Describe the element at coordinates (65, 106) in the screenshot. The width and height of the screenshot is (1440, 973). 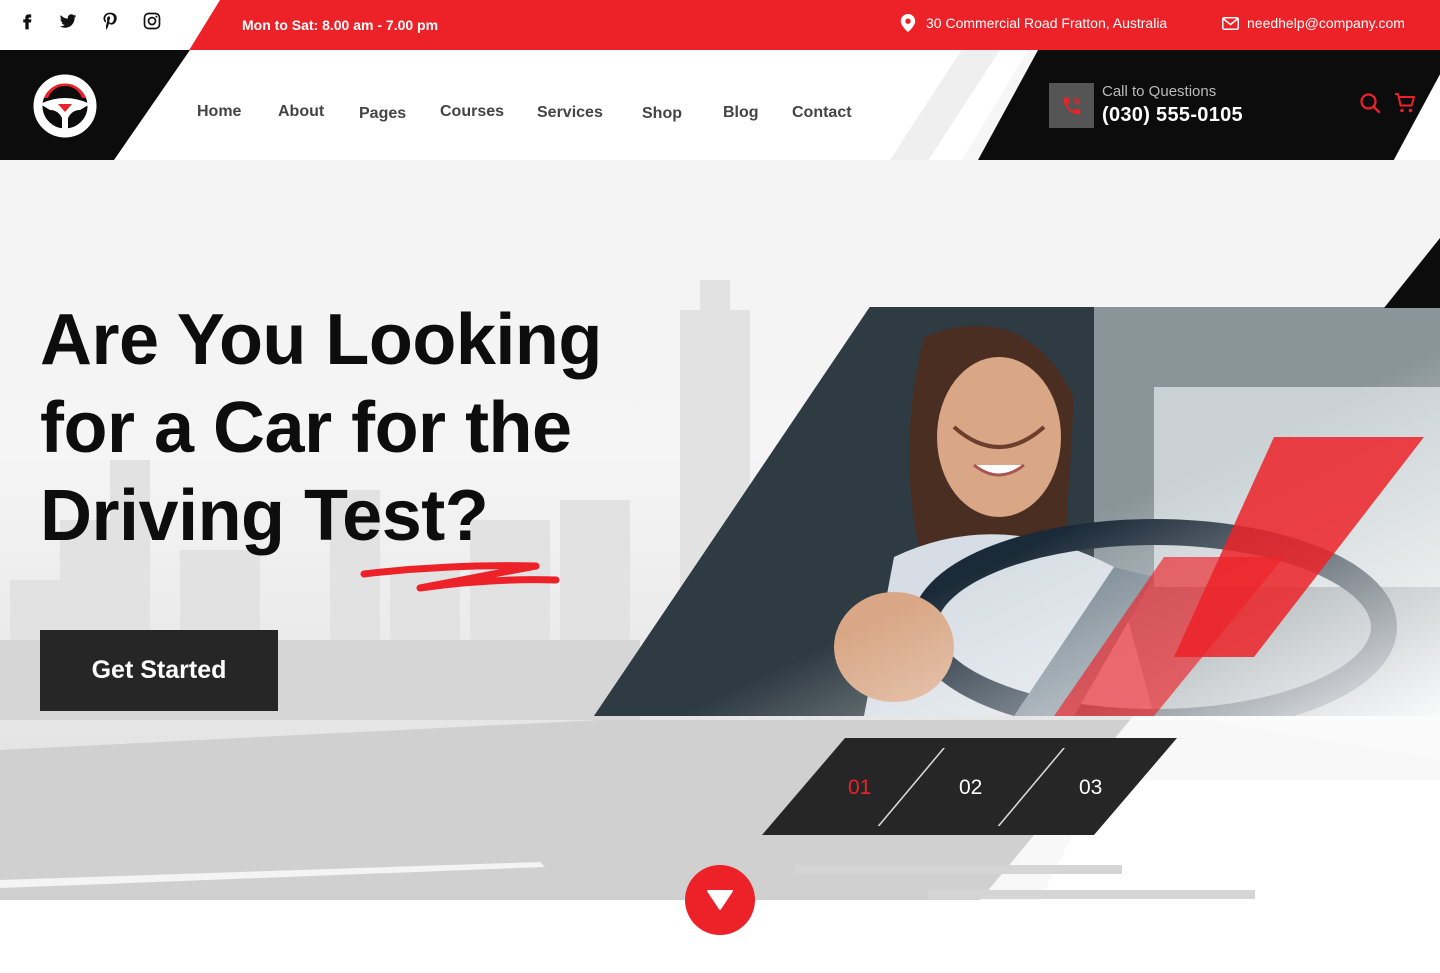
I see `steering-wheel-logo-icon` at that location.